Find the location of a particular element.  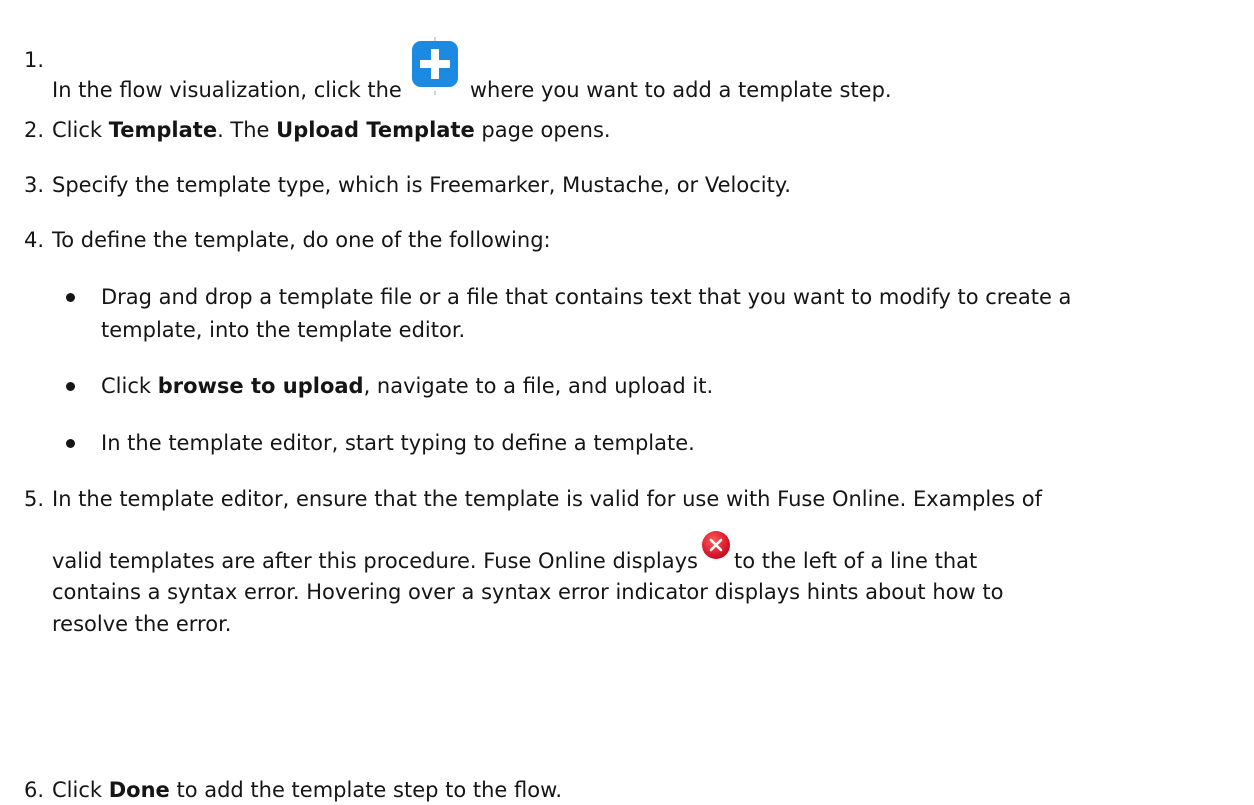

step-number: 1. is located at coordinates (33, 60).